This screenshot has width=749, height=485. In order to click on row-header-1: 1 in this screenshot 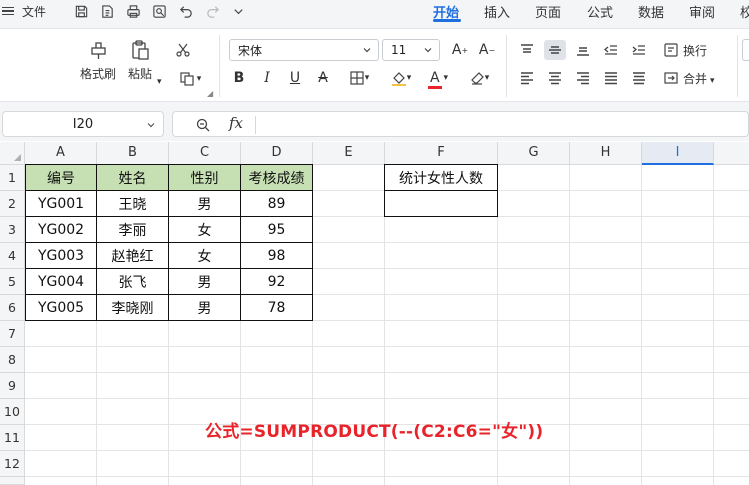, I will do `click(12, 178)`.